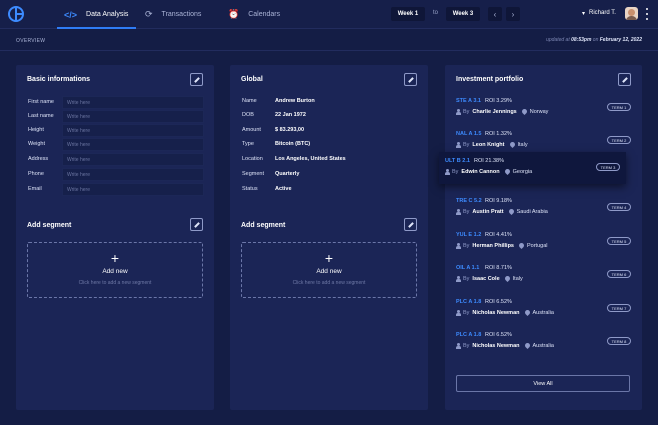  I want to click on panel-title: Basic informations, so click(59, 79).